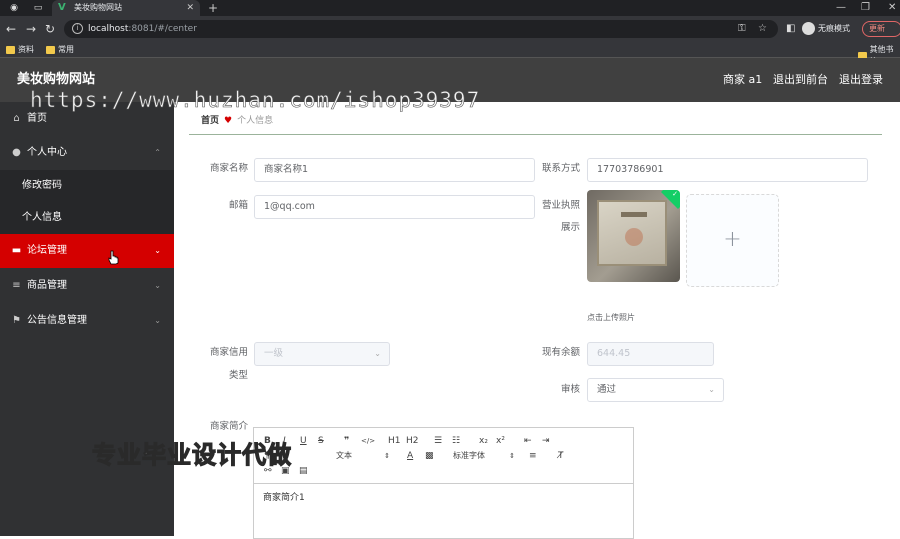 The image size is (900, 539). I want to click on back-icon: ←, so click(11, 29).